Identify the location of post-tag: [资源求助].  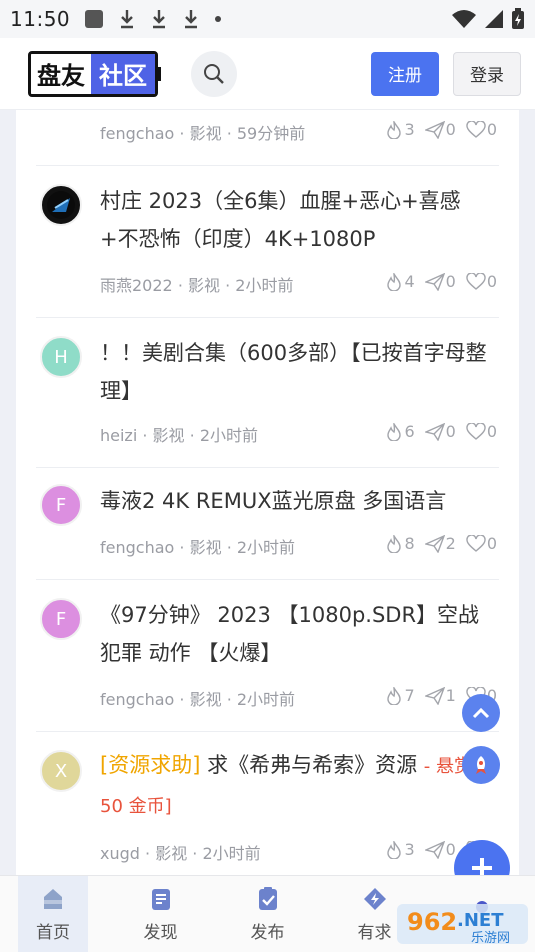
(150, 765).